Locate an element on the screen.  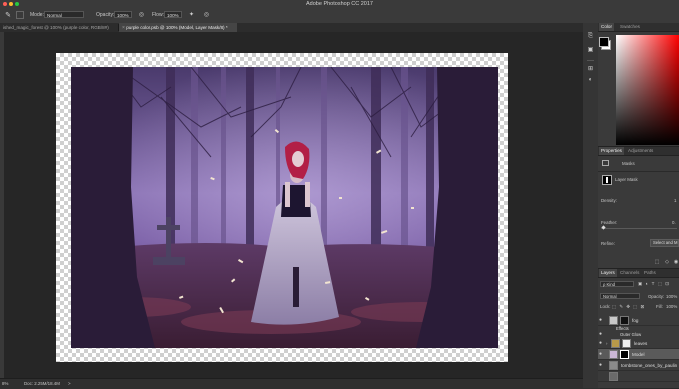
tab-paths: Paths is located at coordinates (650, 273).